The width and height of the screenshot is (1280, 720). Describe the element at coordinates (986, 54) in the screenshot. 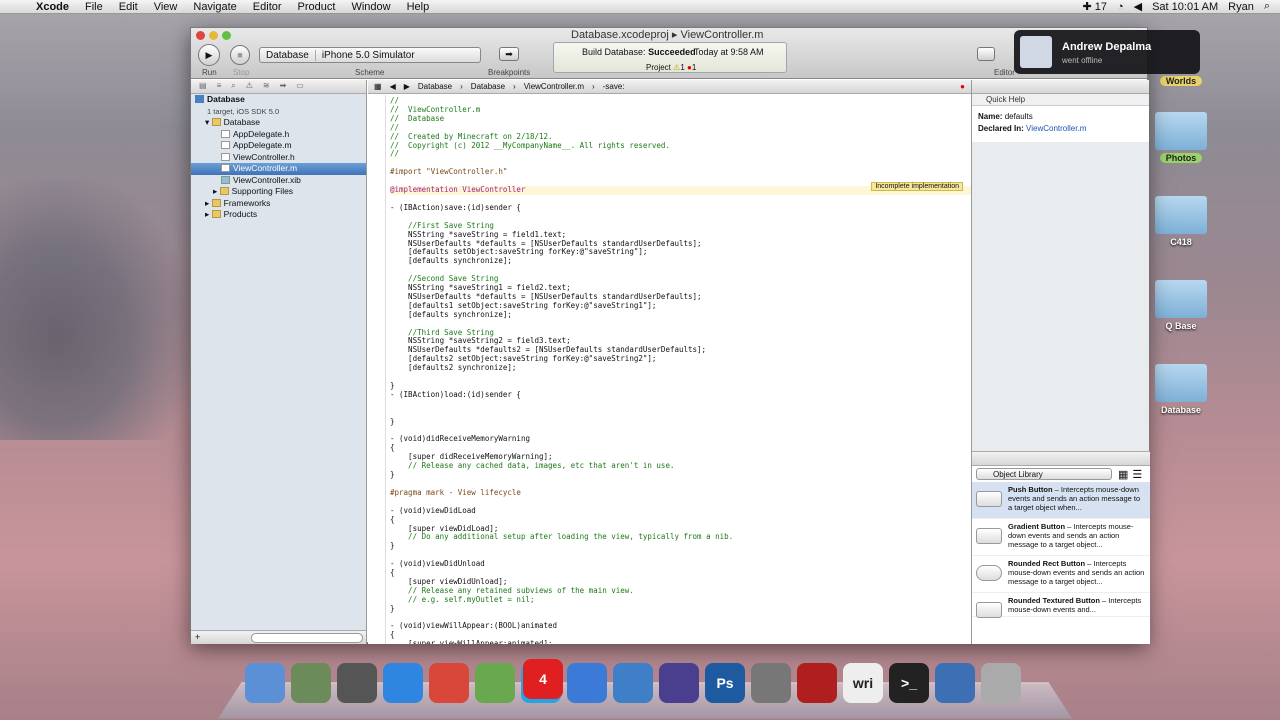

I see `standard-editor-button` at that location.